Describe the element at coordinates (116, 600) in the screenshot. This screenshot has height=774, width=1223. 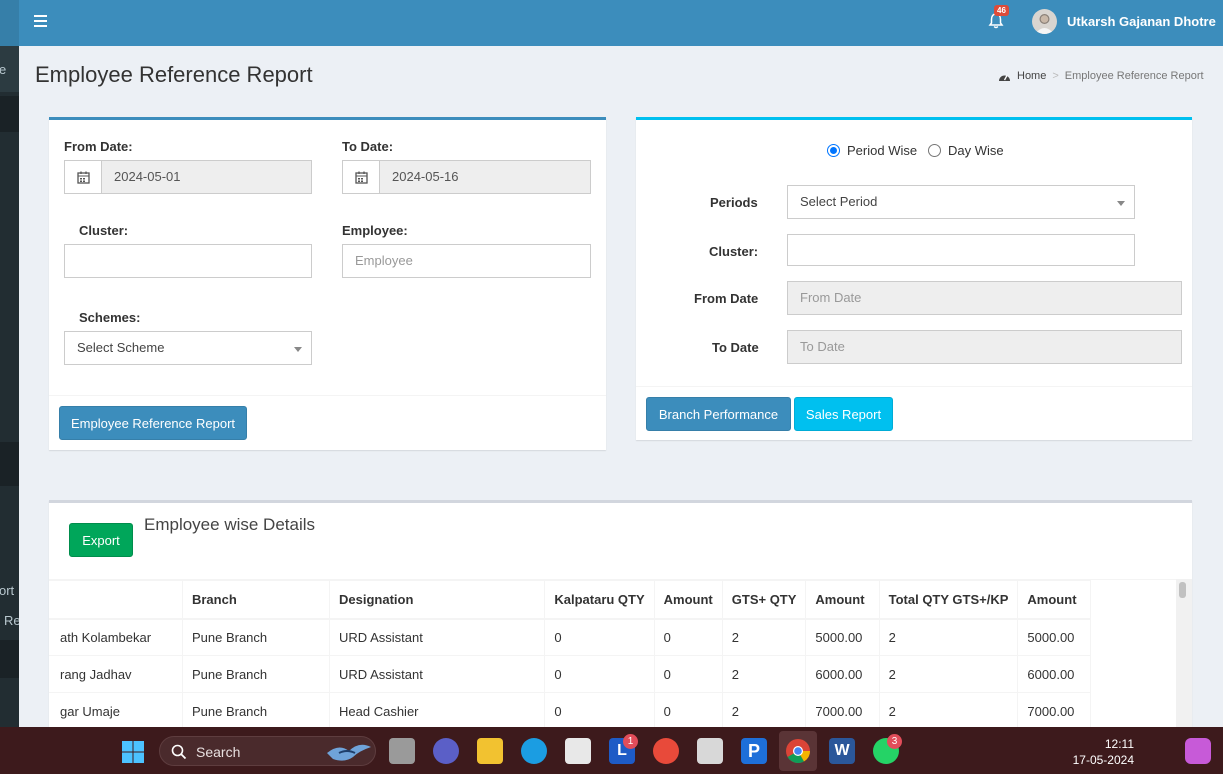
I see `column-header` at that location.